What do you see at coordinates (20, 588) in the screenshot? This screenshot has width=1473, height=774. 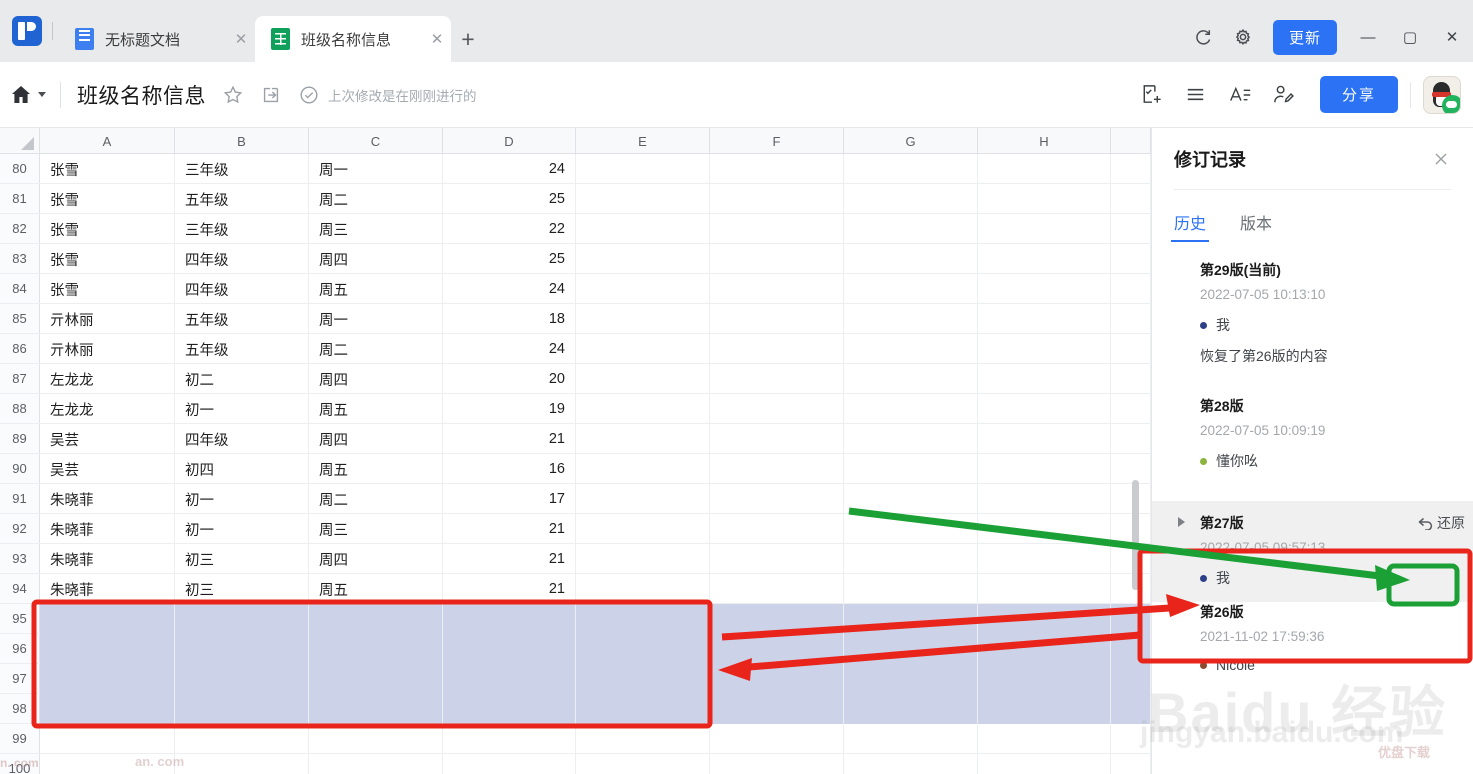 I see `row-header: 94` at bounding box center [20, 588].